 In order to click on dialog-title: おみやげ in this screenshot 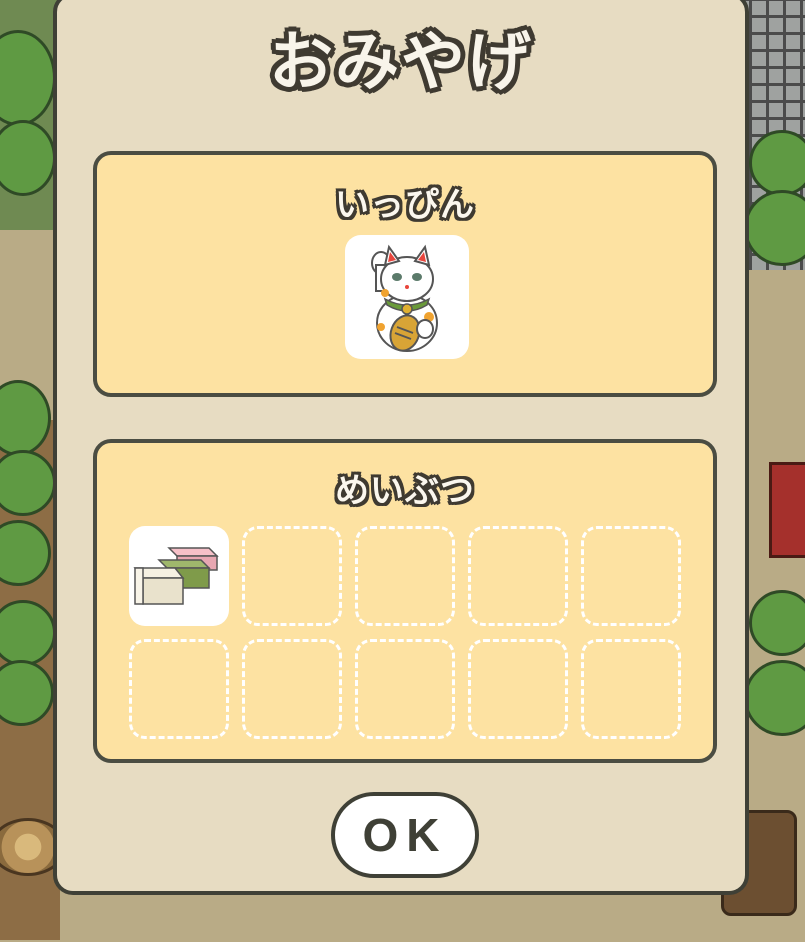, I will do `click(401, 63)`.